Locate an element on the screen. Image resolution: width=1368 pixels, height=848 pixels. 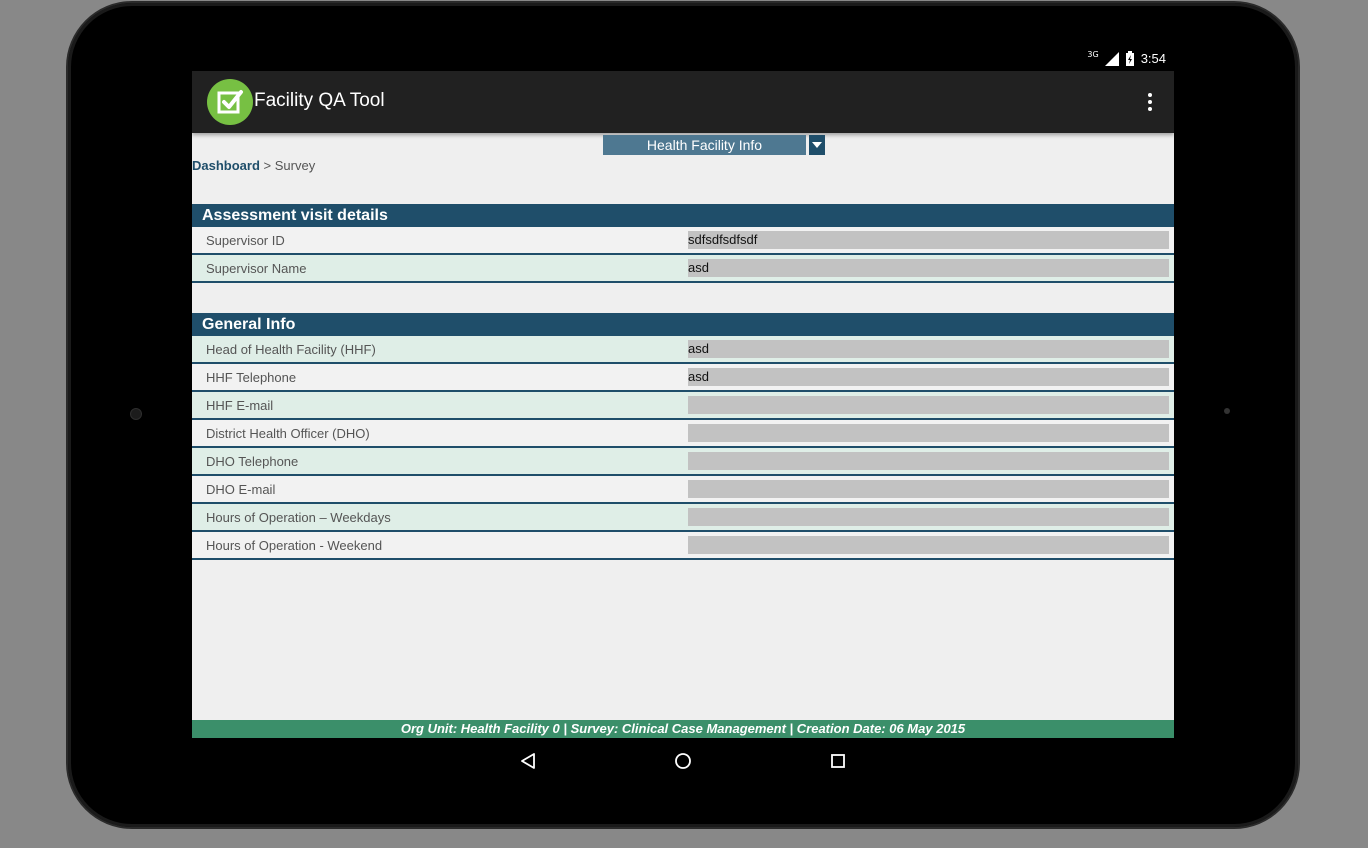
battery-charging-icon is located at coordinates (1129, 58).